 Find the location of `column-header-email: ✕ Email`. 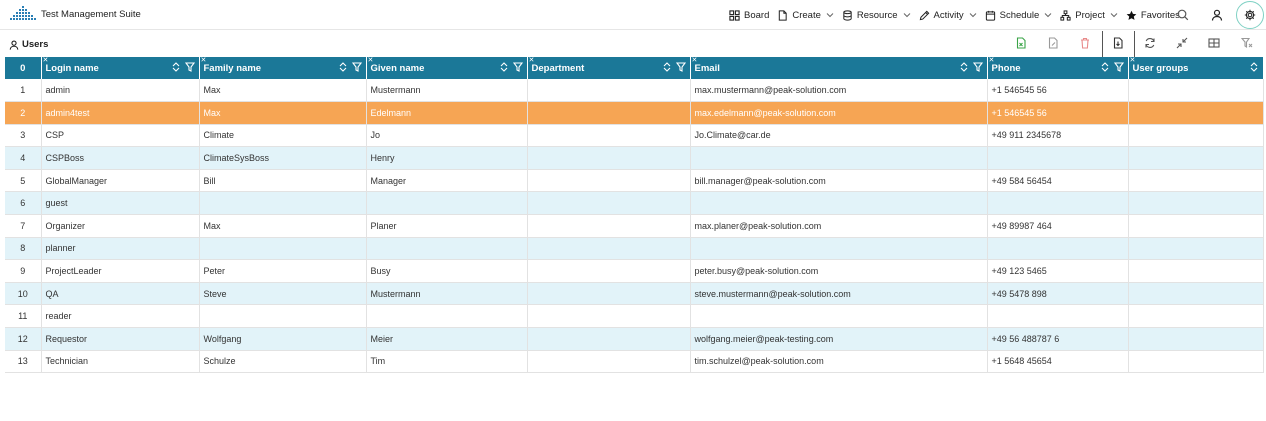

column-header-email: ✕ Email is located at coordinates (839, 67).